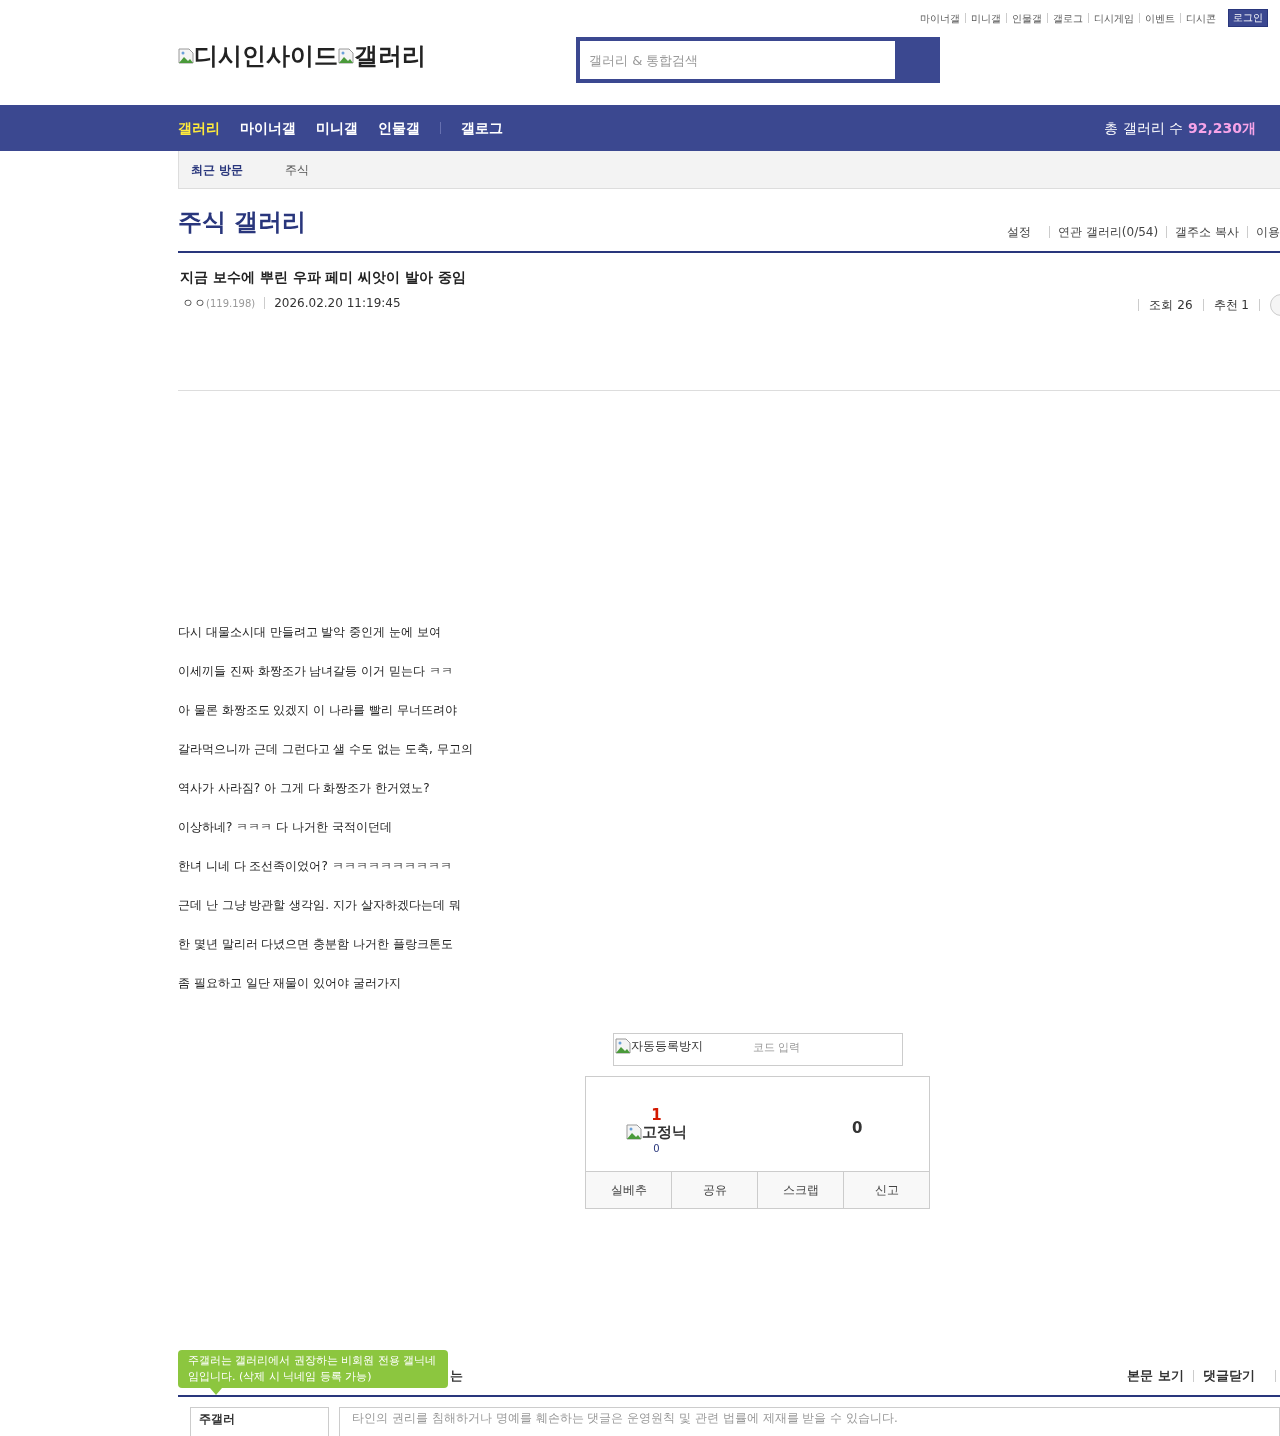 This screenshot has width=1280, height=1436. What do you see at coordinates (260, 1421) in the screenshot?
I see `nickname-field: 주갤러` at bounding box center [260, 1421].